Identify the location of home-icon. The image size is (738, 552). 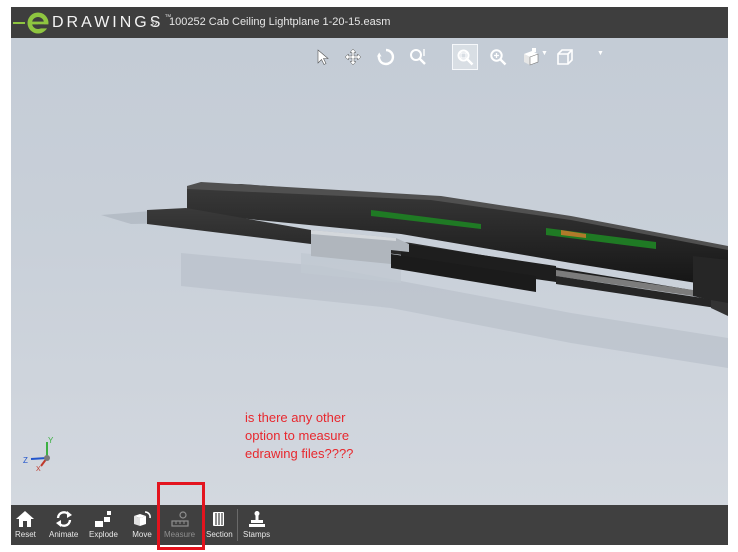
(25, 519).